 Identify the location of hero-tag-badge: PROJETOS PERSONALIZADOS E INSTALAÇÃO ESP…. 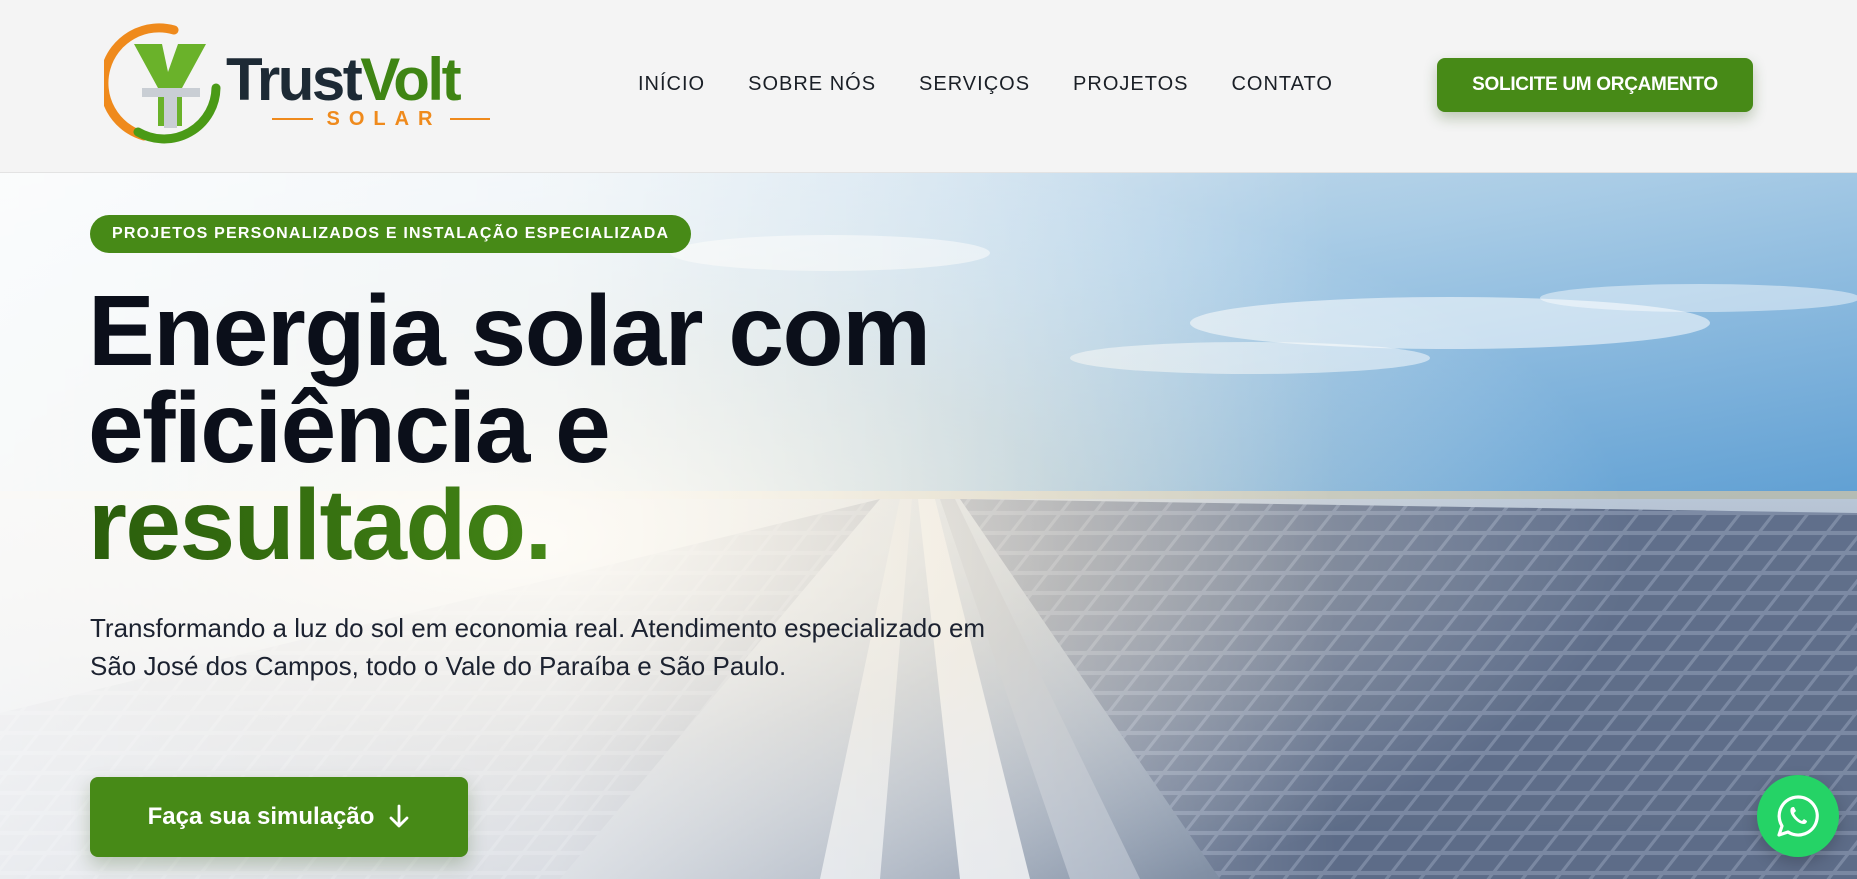
(391, 234).